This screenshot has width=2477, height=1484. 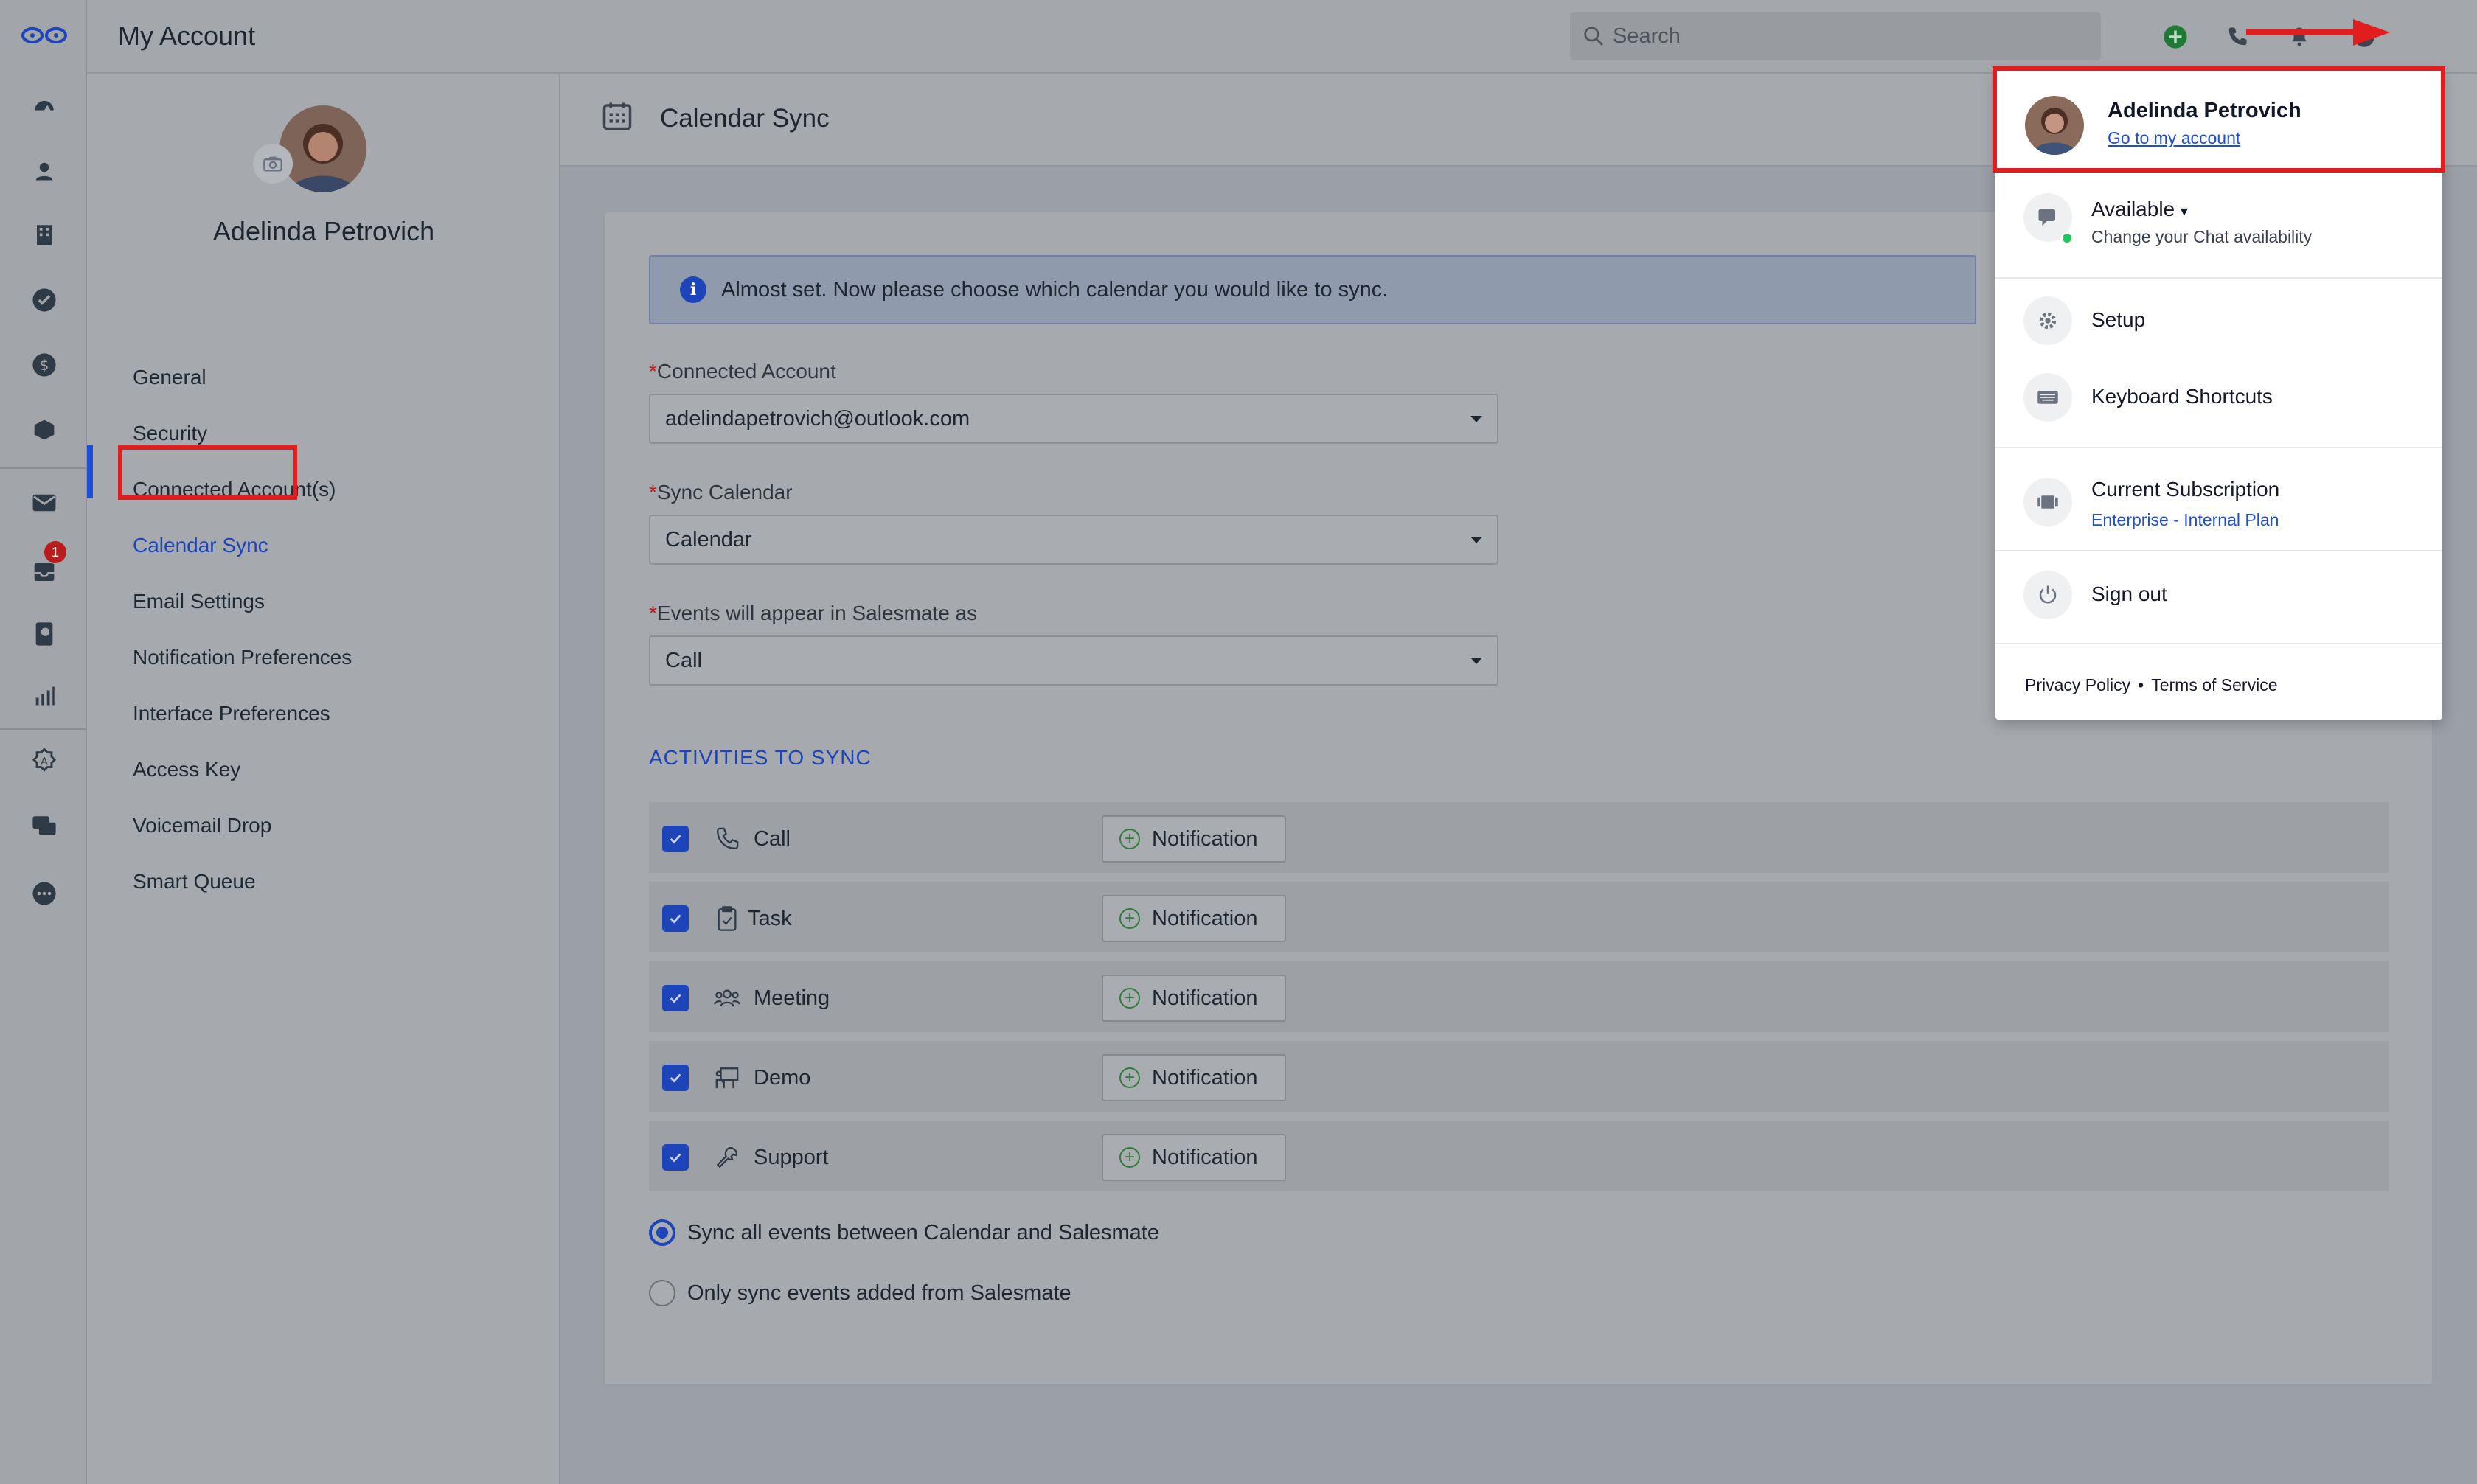 I want to click on activity-row-task: Task + Notification, so click(x=1519, y=918).